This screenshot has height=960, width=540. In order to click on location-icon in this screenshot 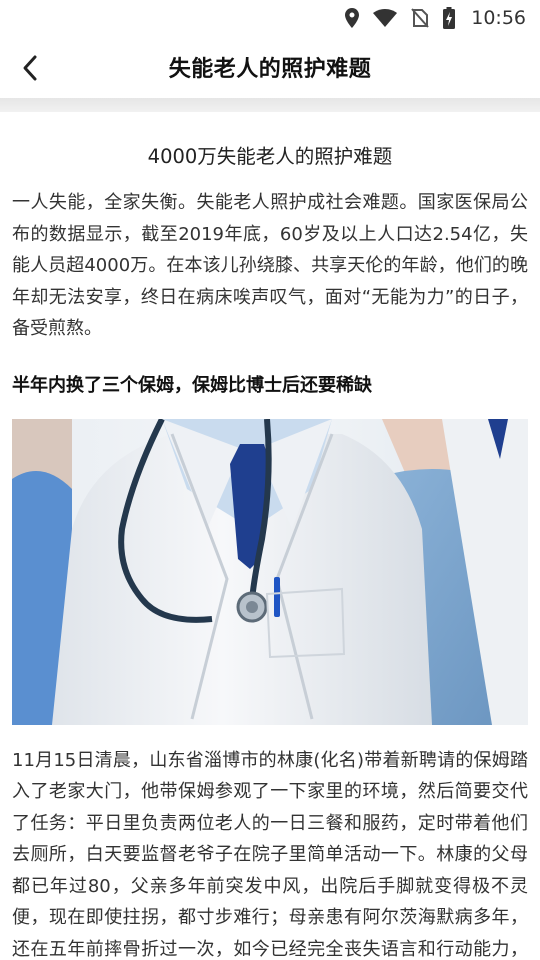, I will do `click(352, 18)`.